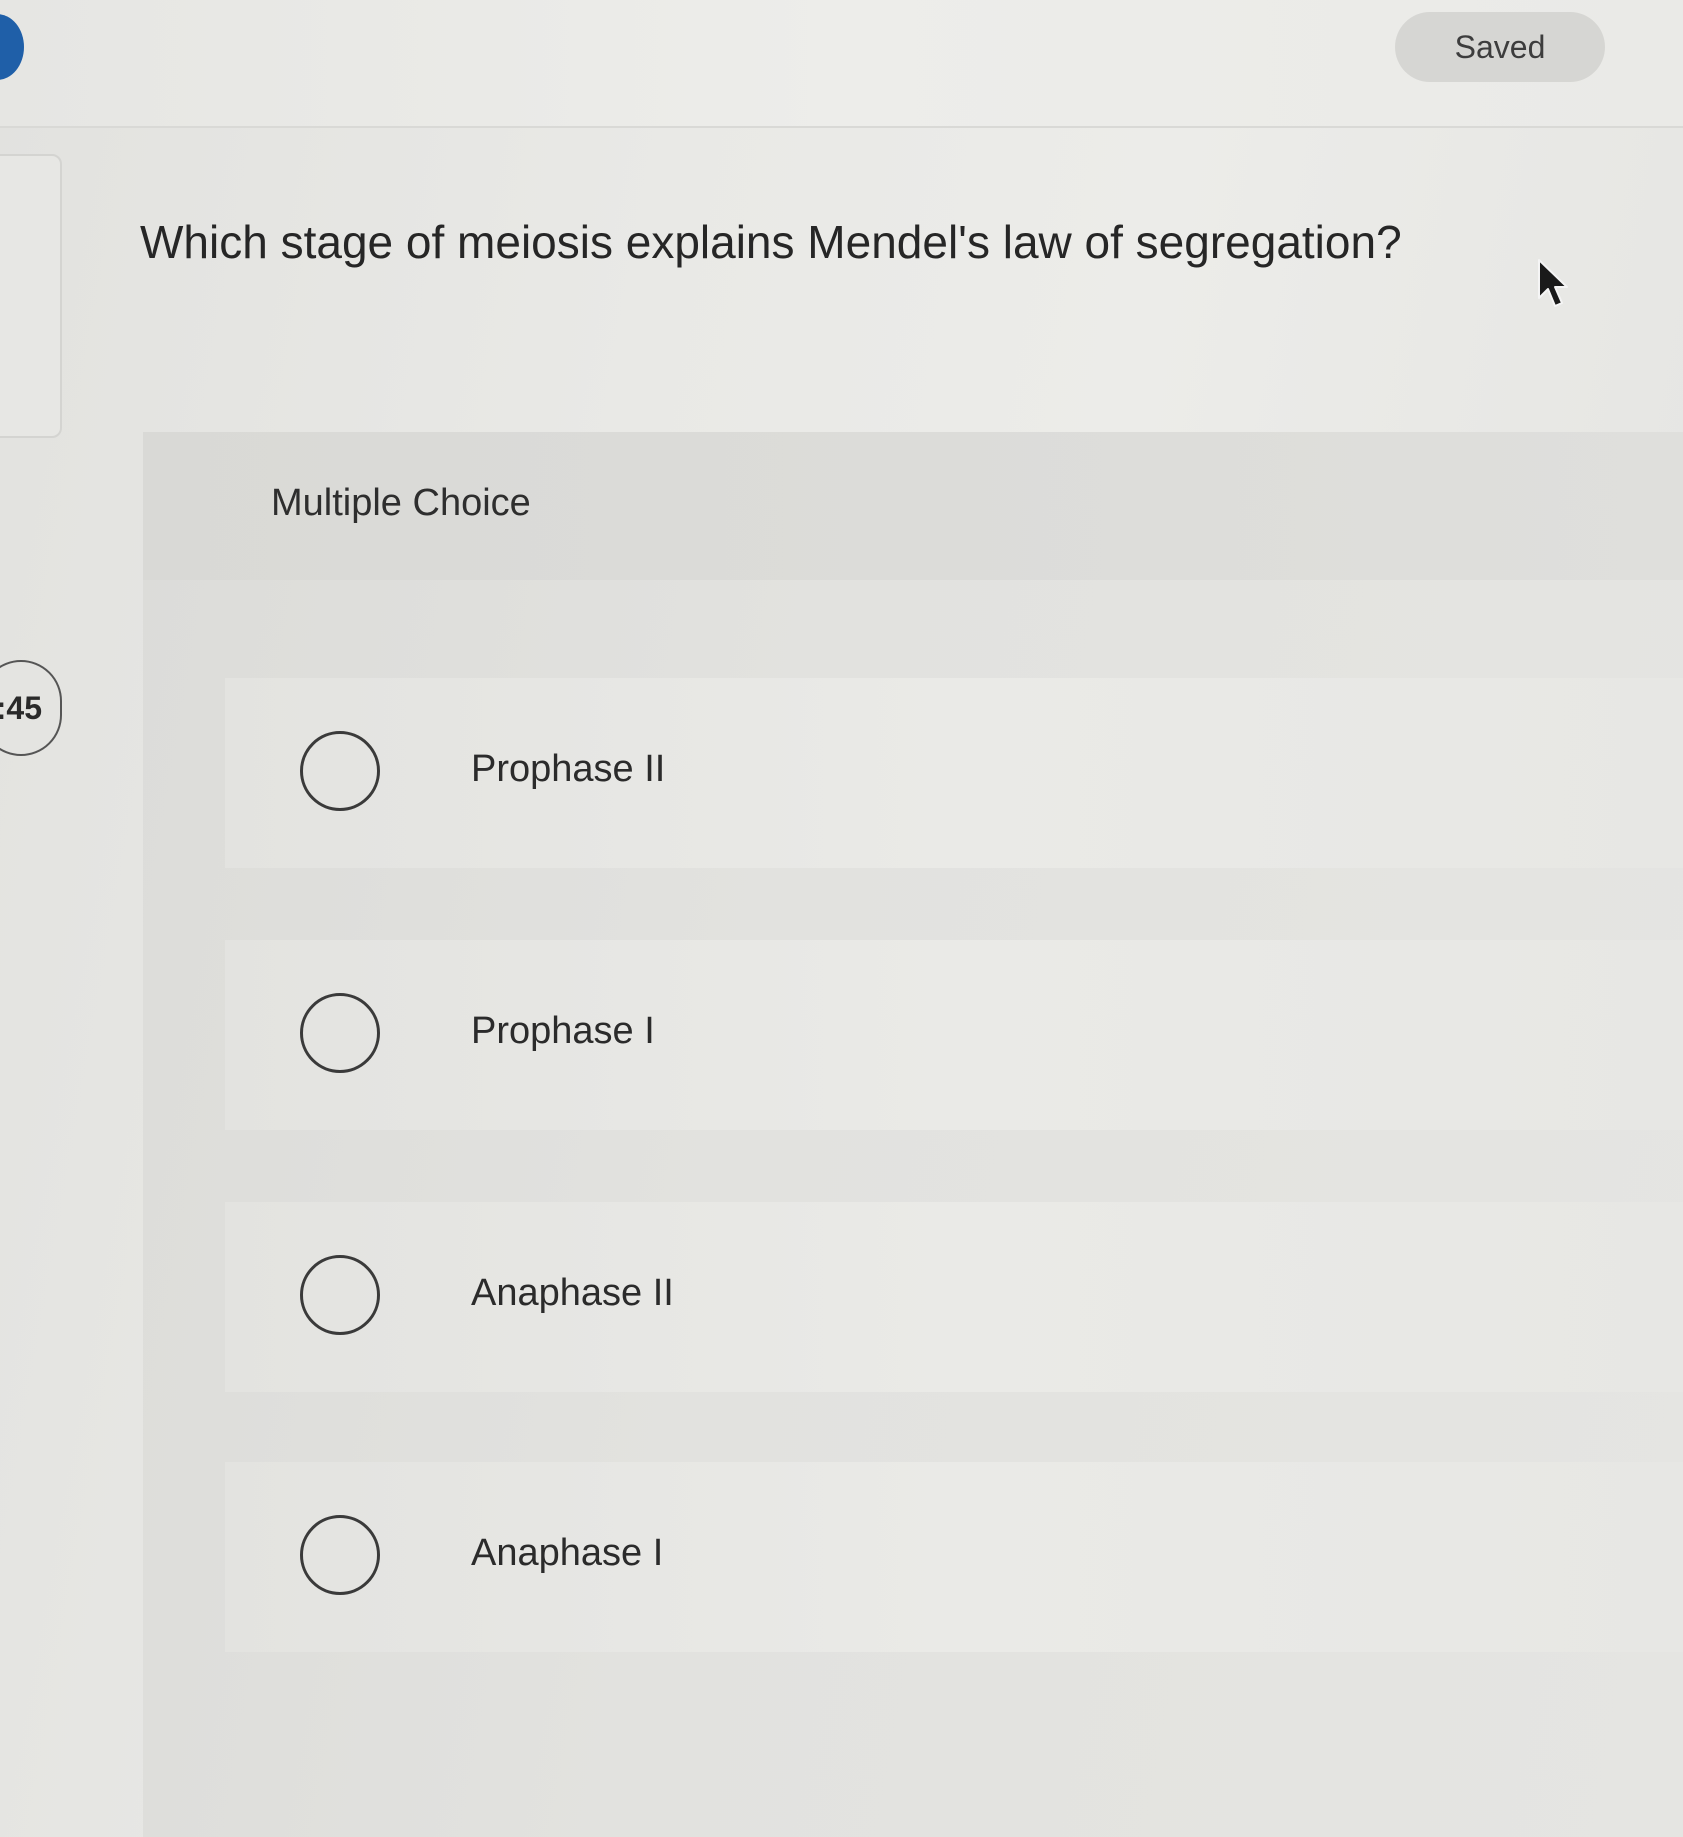 The image size is (1683, 1837). I want to click on answer-option: Prophase II, so click(954, 773).